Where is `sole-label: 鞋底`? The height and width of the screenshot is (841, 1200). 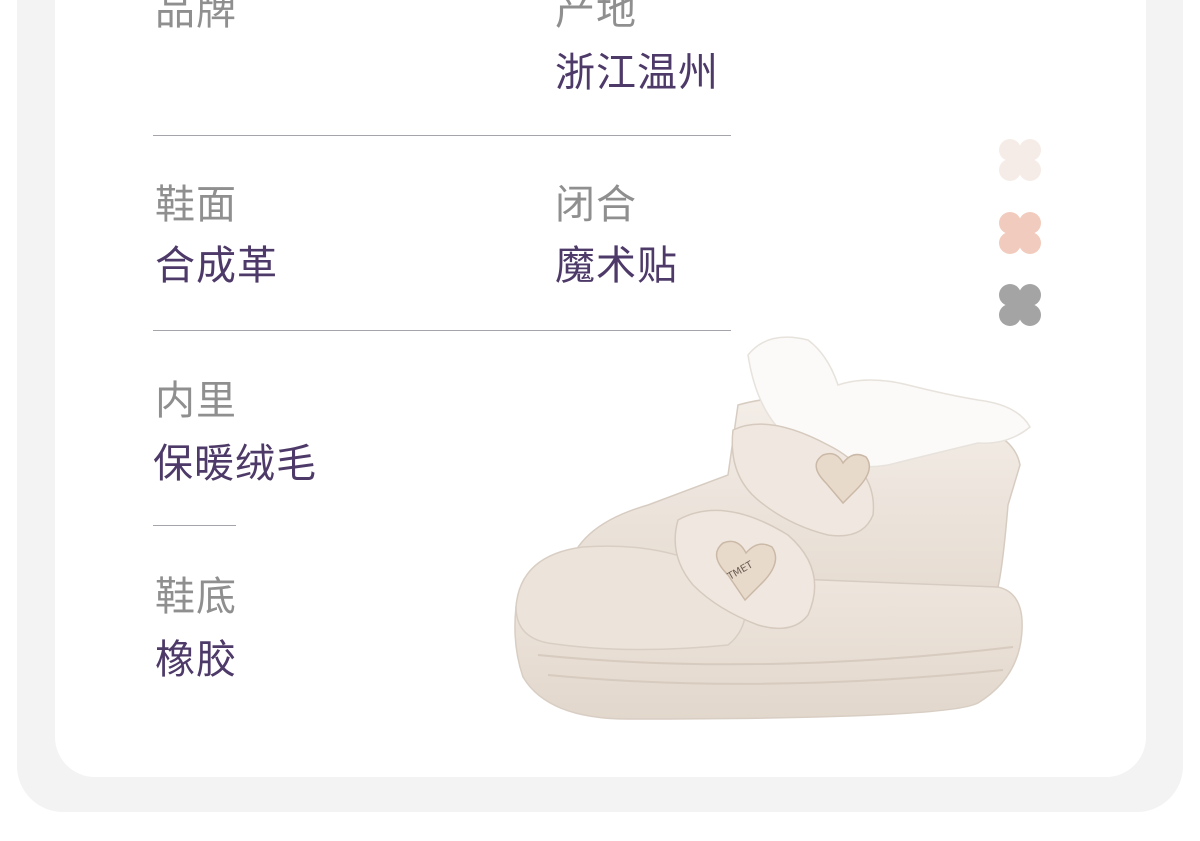
sole-label: 鞋底 is located at coordinates (196, 597).